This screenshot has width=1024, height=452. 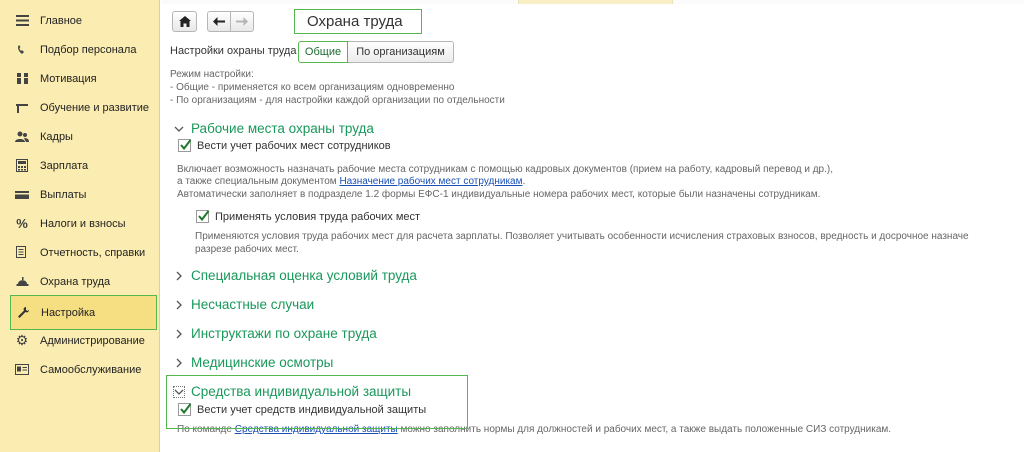 What do you see at coordinates (22, 195) in the screenshot?
I see `wallet-icon` at bounding box center [22, 195].